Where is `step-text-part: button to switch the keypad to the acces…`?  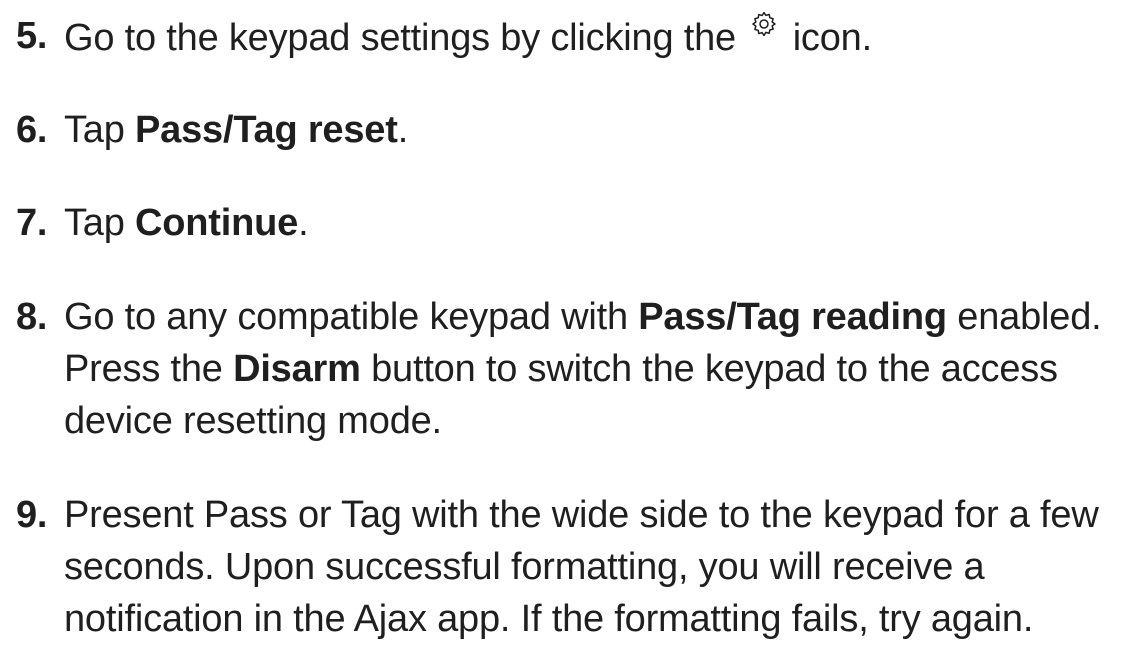 step-text-part: button to switch the keypad to the acces… is located at coordinates (709, 369).